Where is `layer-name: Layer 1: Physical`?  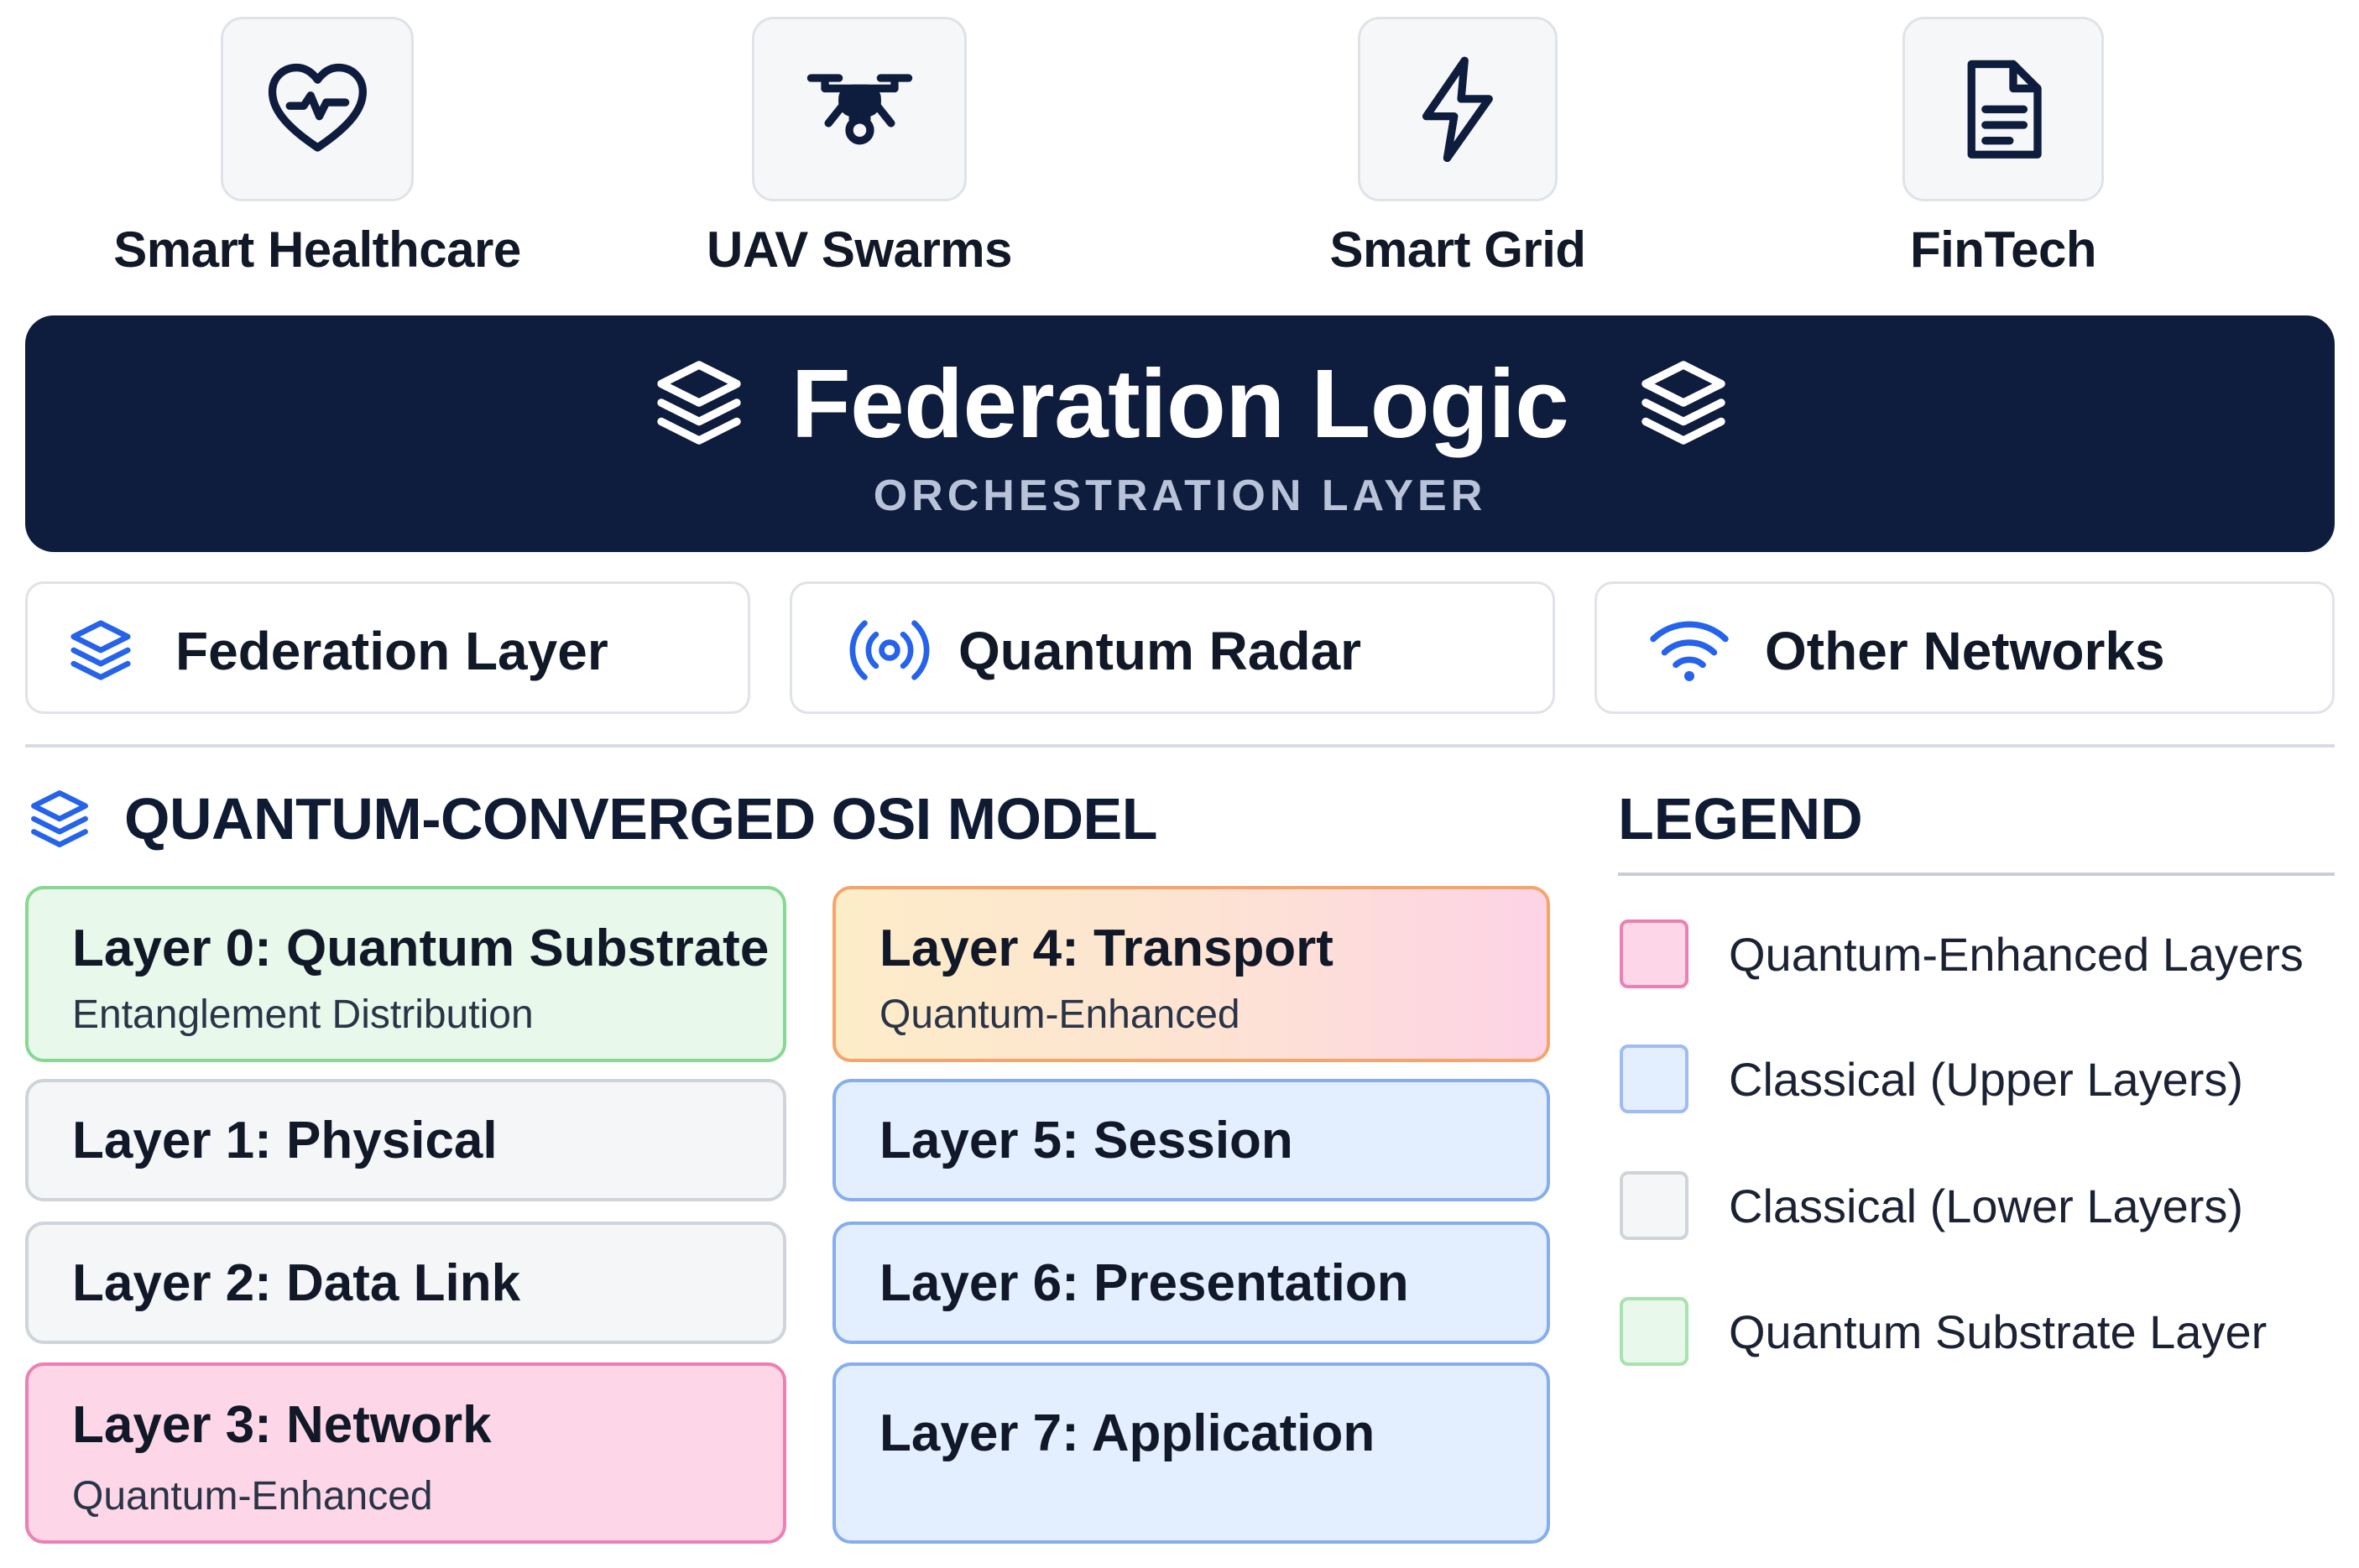 layer-name: Layer 1: Physical is located at coordinates (285, 1140).